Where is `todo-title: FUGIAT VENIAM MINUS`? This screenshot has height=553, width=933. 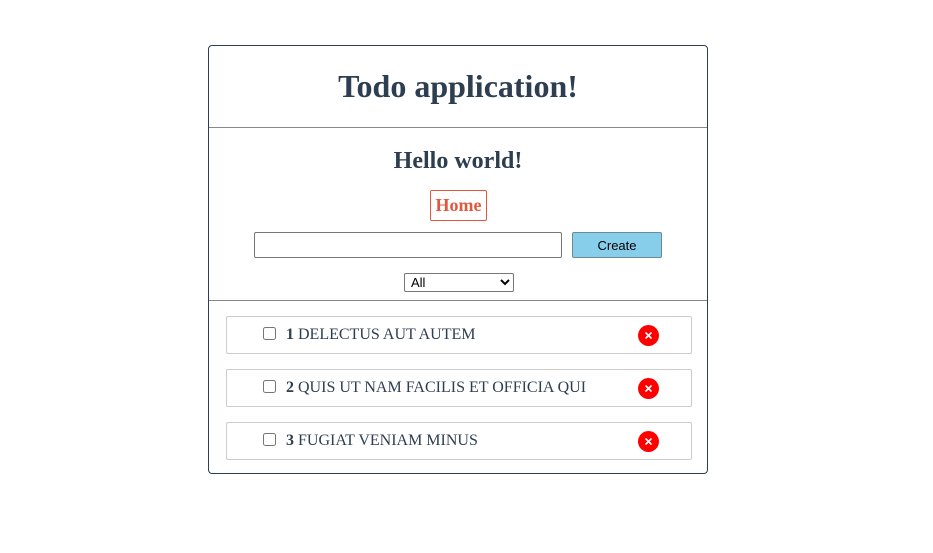
todo-title: FUGIAT VENIAM MINUS is located at coordinates (388, 440).